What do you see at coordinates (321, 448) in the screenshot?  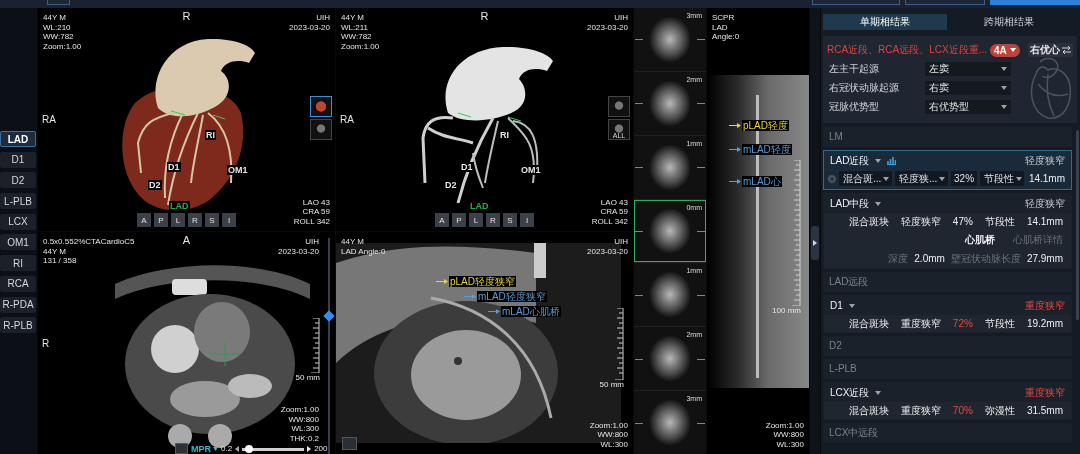 I see `thickness-max: 200` at bounding box center [321, 448].